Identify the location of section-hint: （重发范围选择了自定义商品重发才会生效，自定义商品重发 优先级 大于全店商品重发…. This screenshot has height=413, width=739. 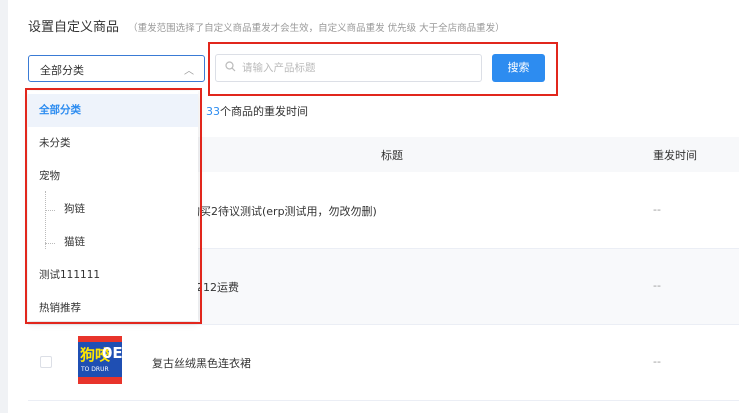
(316, 28).